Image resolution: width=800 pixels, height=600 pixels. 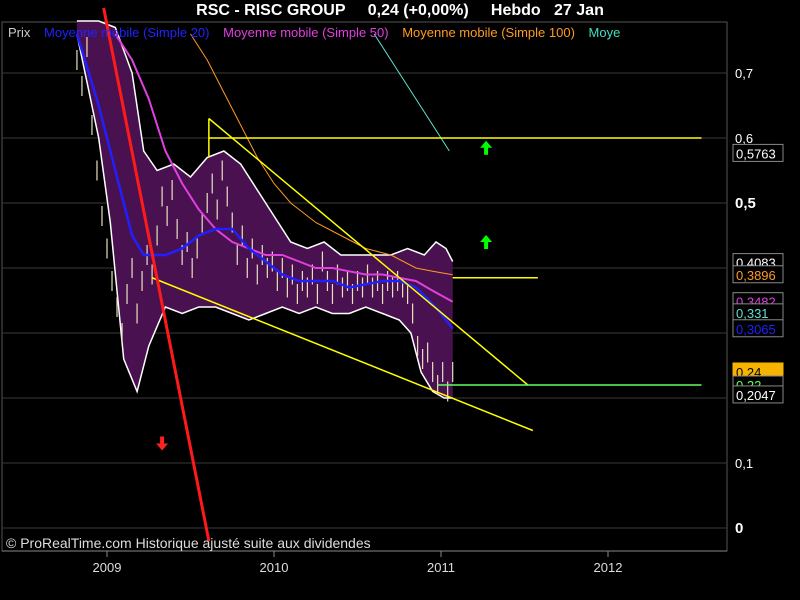 I want to click on y-tick-label: 0,5, so click(x=745, y=203).